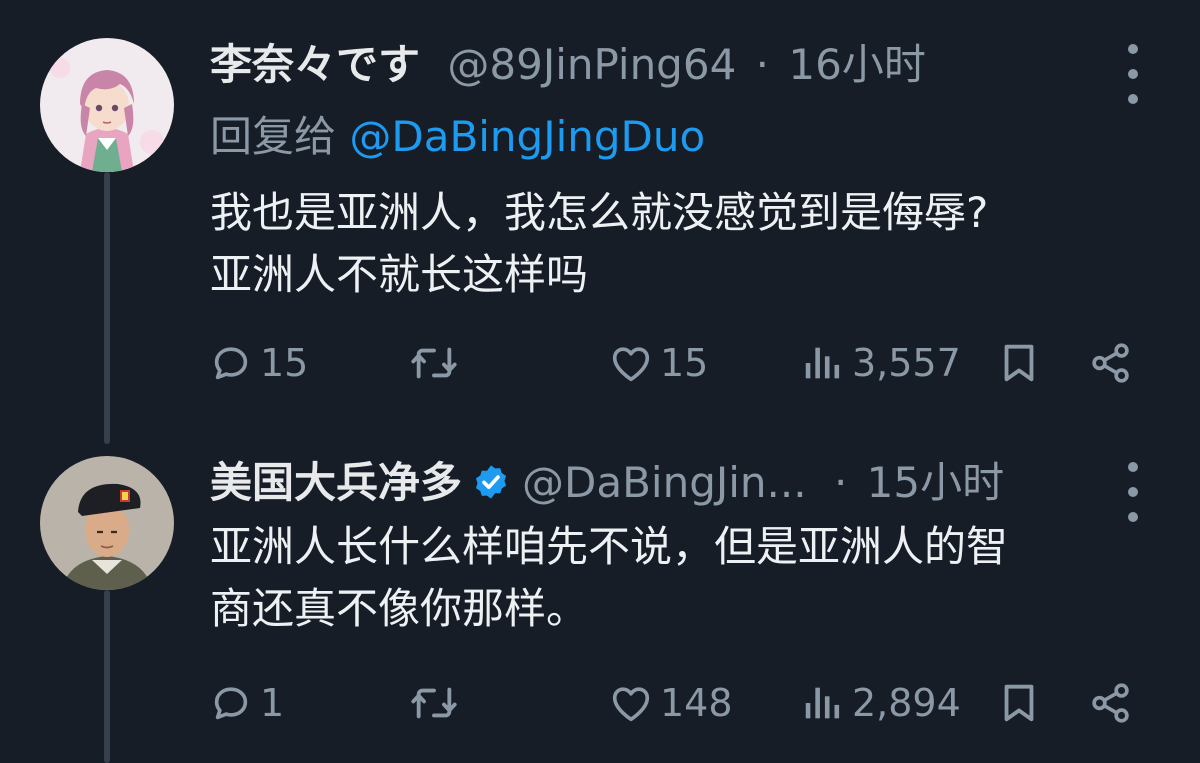 The image size is (1200, 763). What do you see at coordinates (315, 64) in the screenshot?
I see `display-name: 李奈々です` at bounding box center [315, 64].